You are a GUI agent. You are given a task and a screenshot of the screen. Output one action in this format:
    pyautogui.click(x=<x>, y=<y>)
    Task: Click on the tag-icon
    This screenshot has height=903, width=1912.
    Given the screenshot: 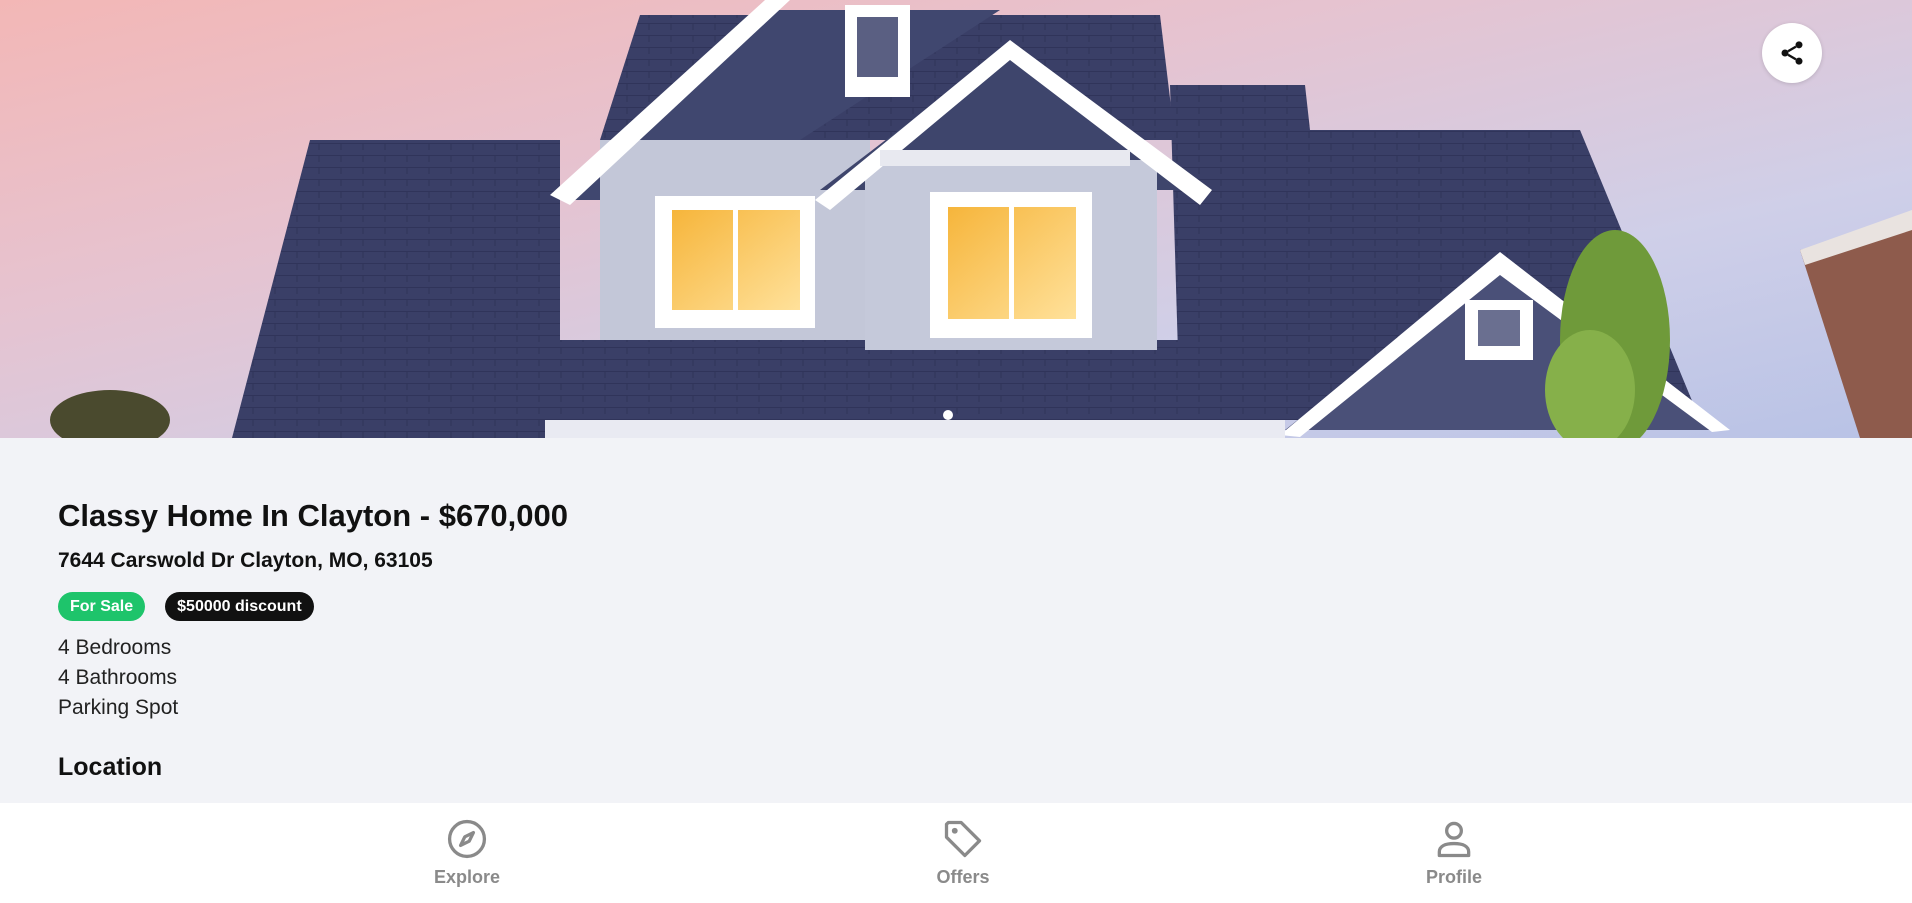 What is the action you would take?
    pyautogui.click(x=963, y=839)
    